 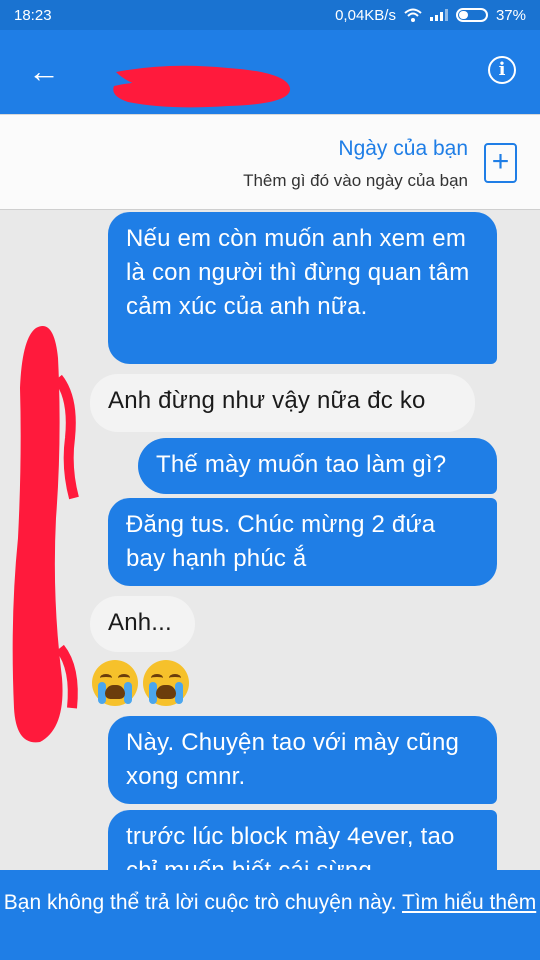 What do you see at coordinates (438, 15) in the screenshot?
I see `signal-icon` at bounding box center [438, 15].